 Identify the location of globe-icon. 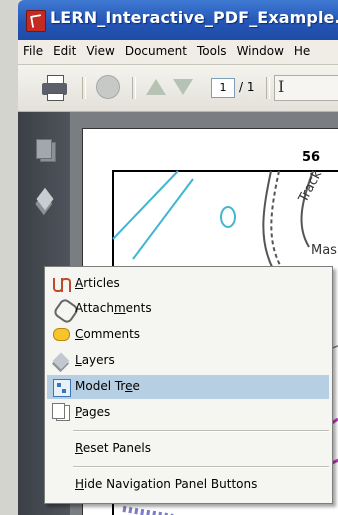
(108, 87).